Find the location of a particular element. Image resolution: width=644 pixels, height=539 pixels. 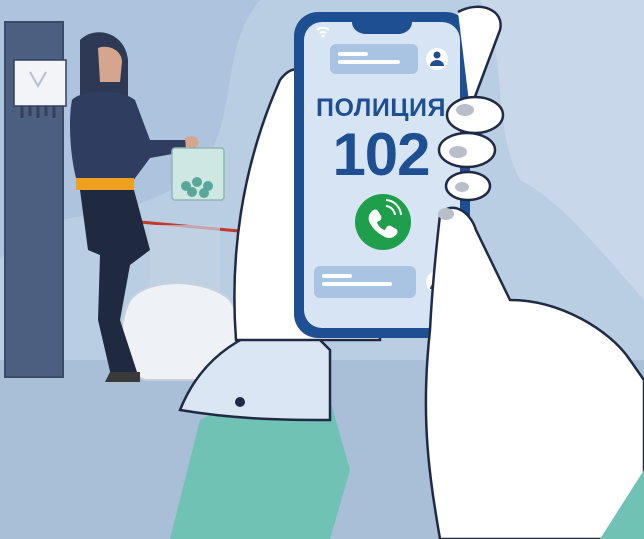

message-bubble-top is located at coordinates (374, 59).